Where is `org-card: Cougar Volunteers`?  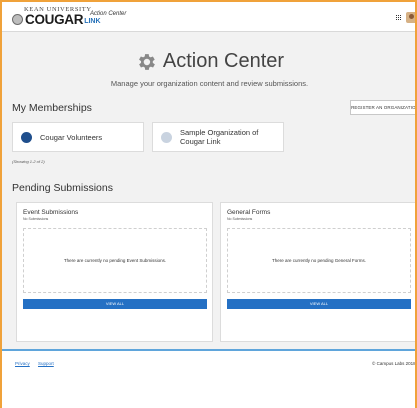
org-card: Cougar Volunteers is located at coordinates (78, 137).